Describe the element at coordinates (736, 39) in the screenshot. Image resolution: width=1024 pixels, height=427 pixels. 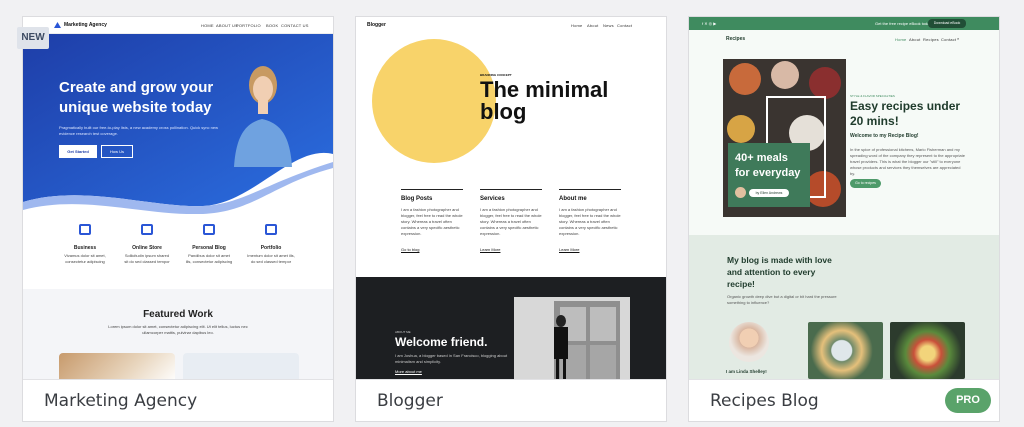
I see `preview-brand: Recipes` at that location.